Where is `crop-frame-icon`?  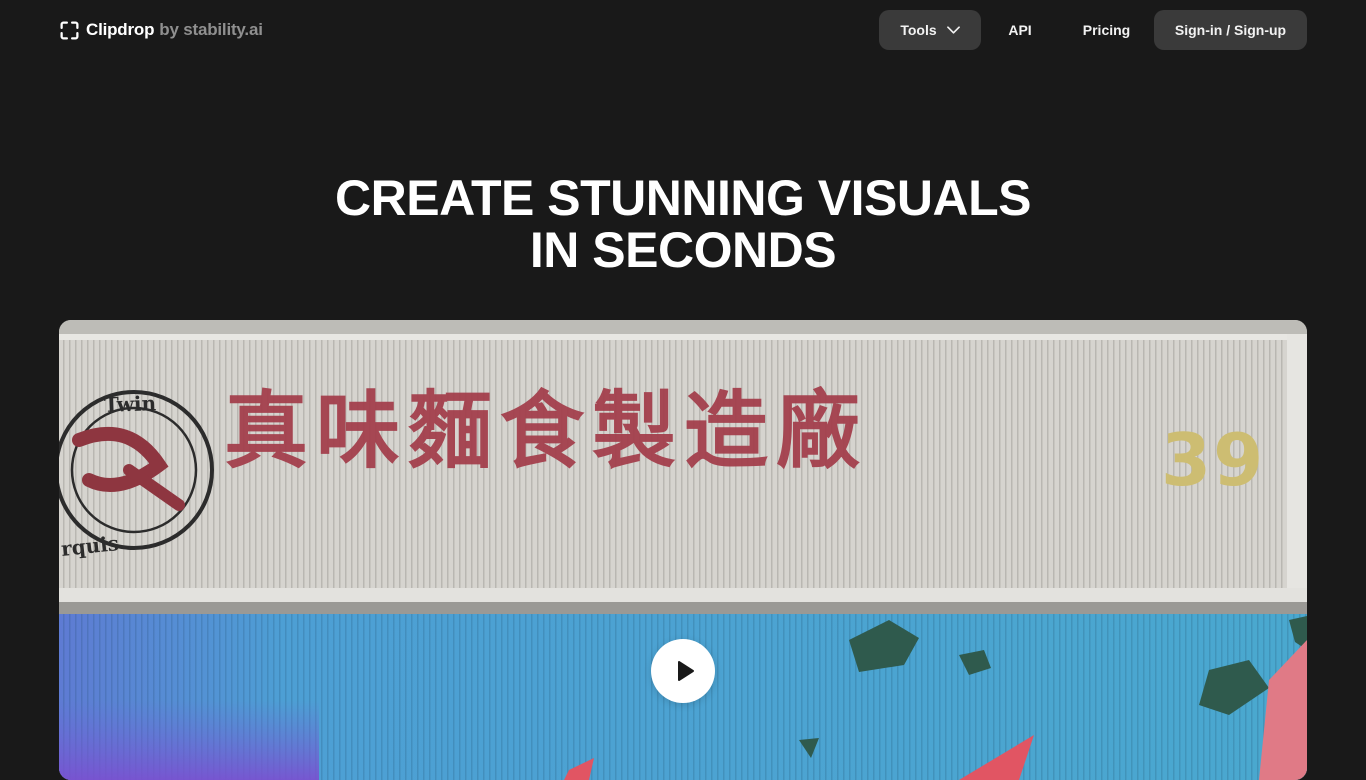 crop-frame-icon is located at coordinates (69, 30).